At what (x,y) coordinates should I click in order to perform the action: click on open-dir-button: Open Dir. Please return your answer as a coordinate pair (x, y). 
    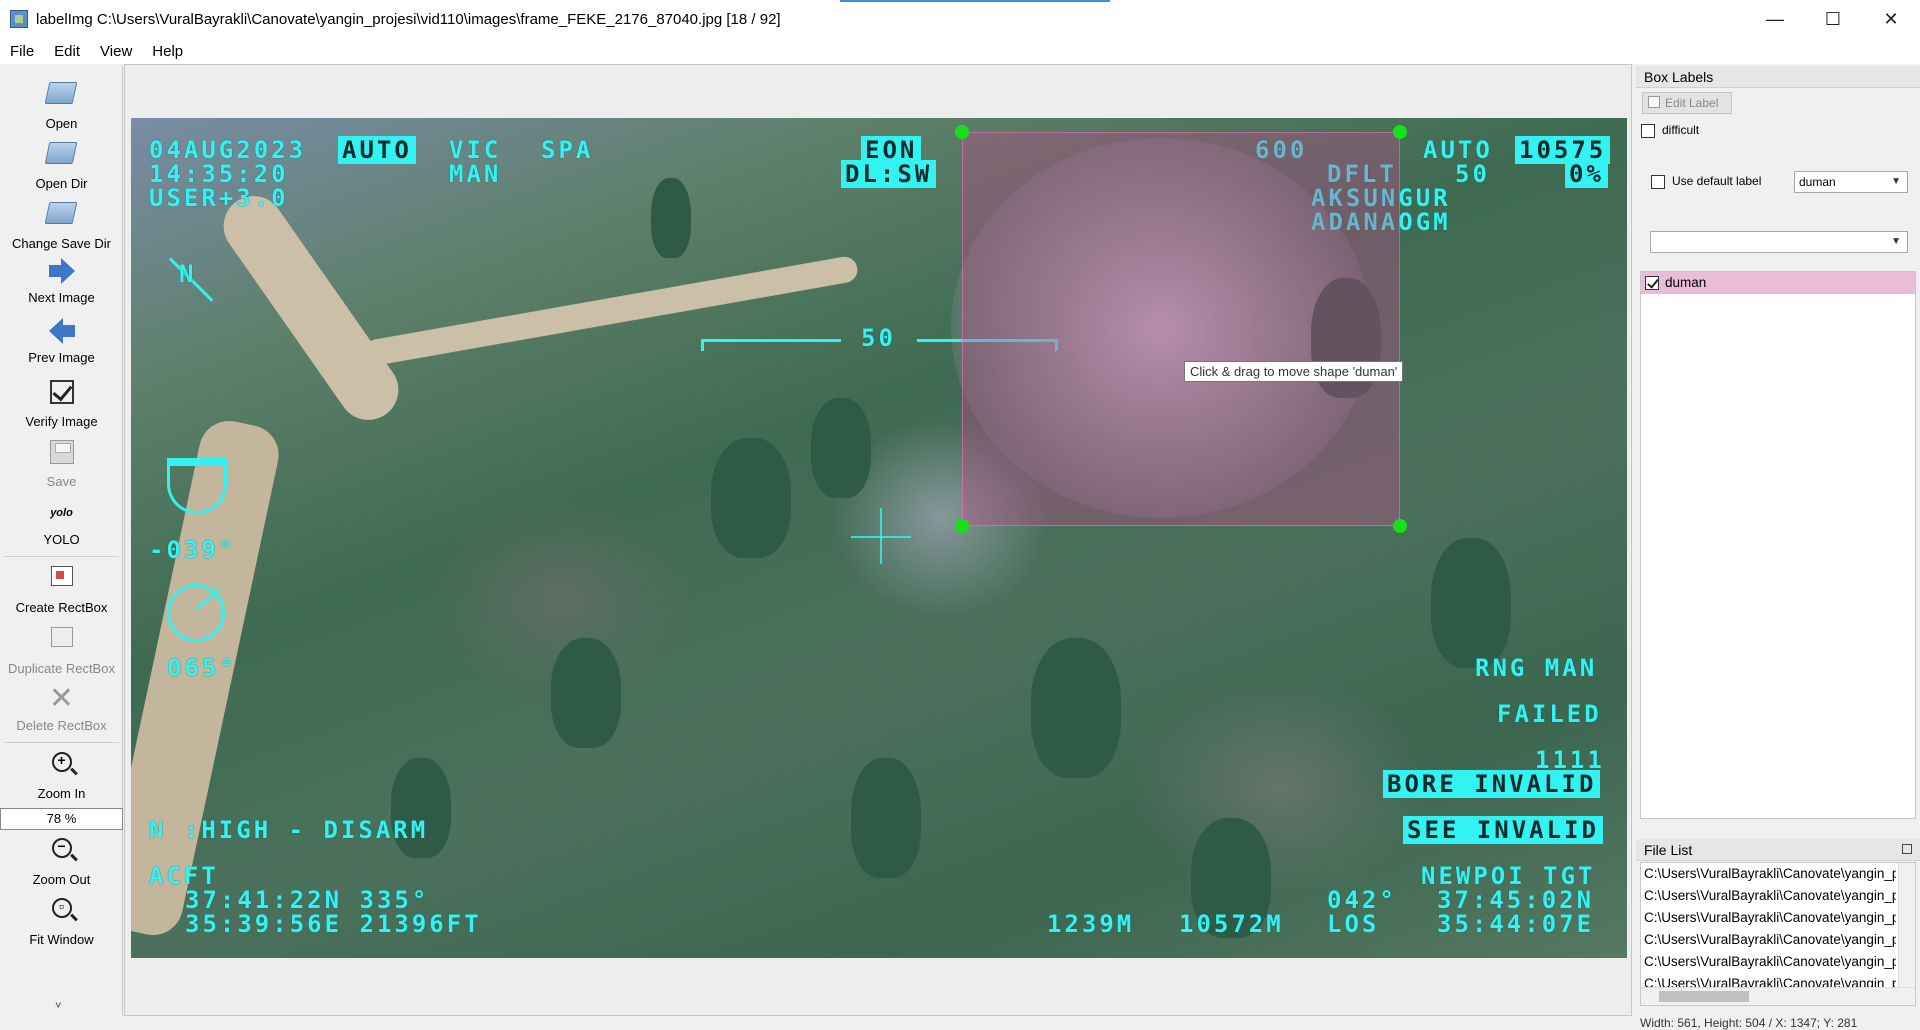
    Looking at the image, I should click on (61, 164).